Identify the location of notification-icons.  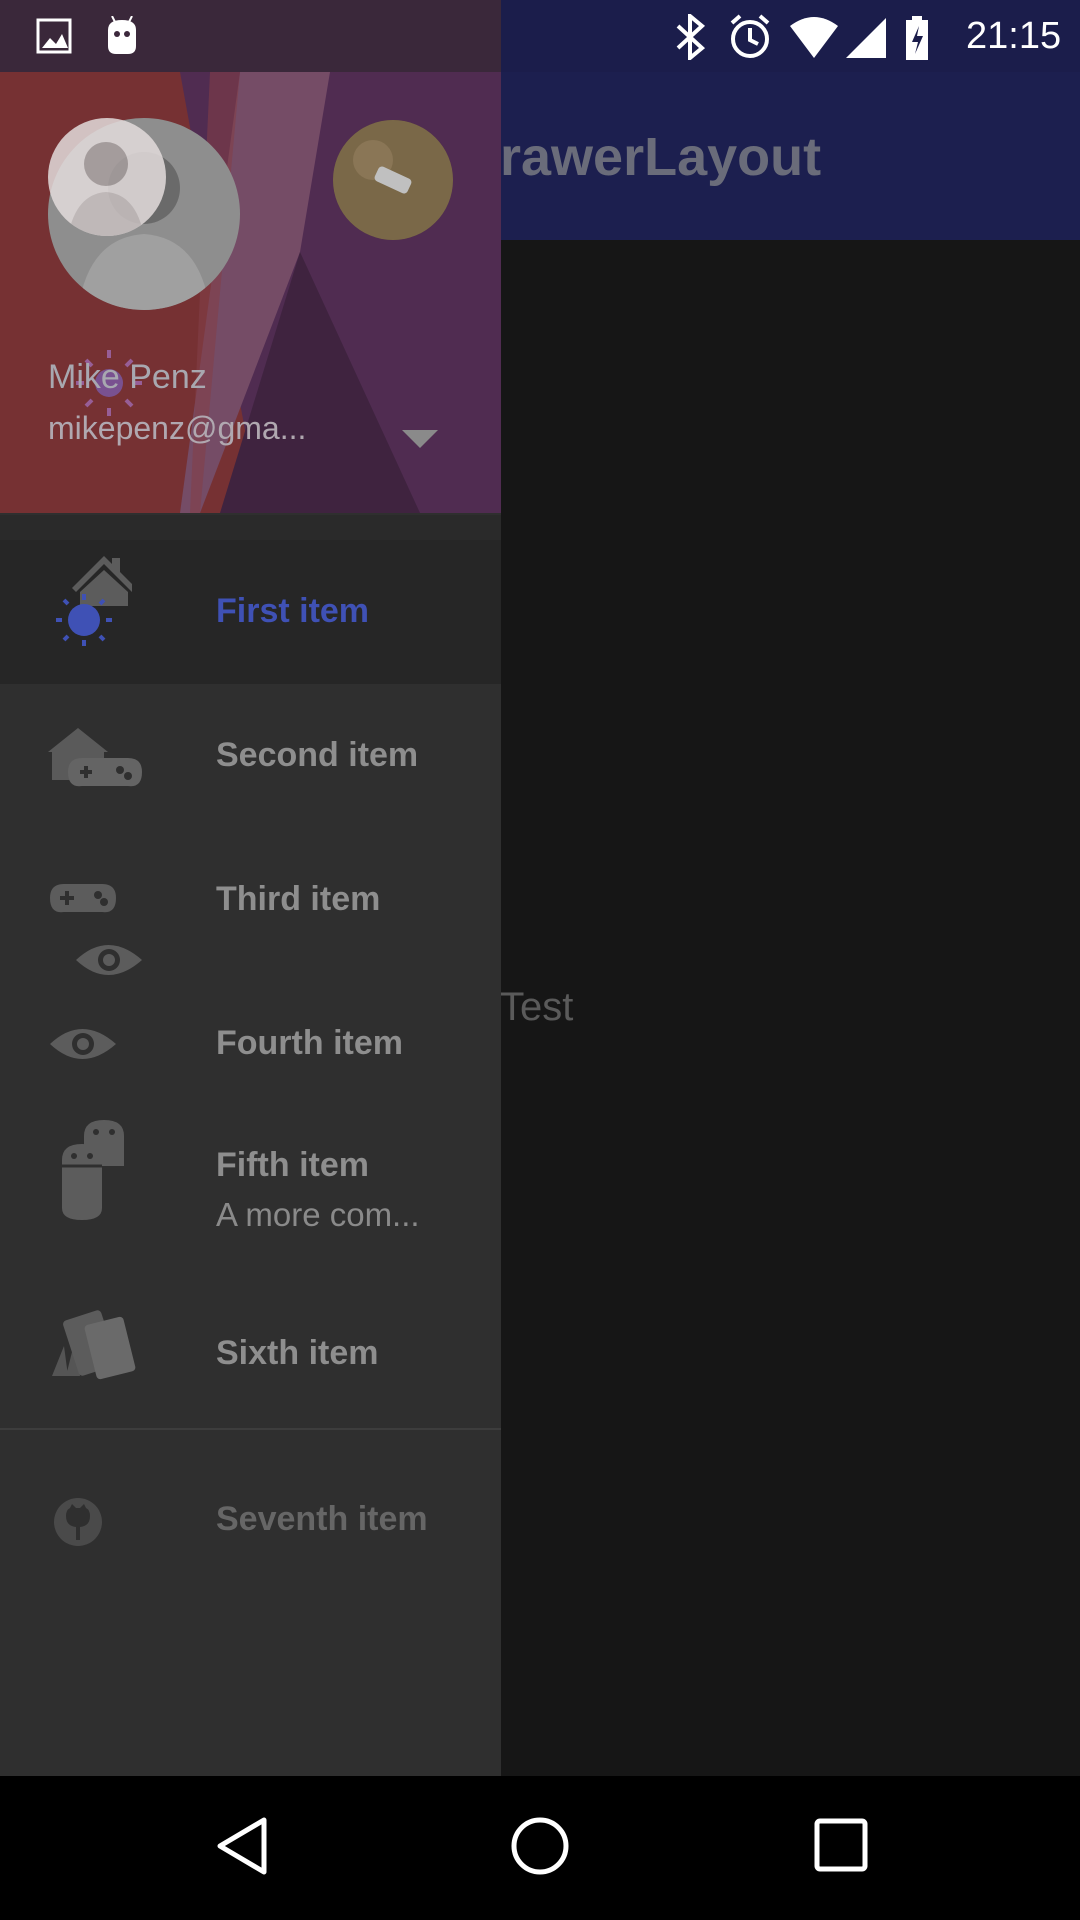
(86, 35).